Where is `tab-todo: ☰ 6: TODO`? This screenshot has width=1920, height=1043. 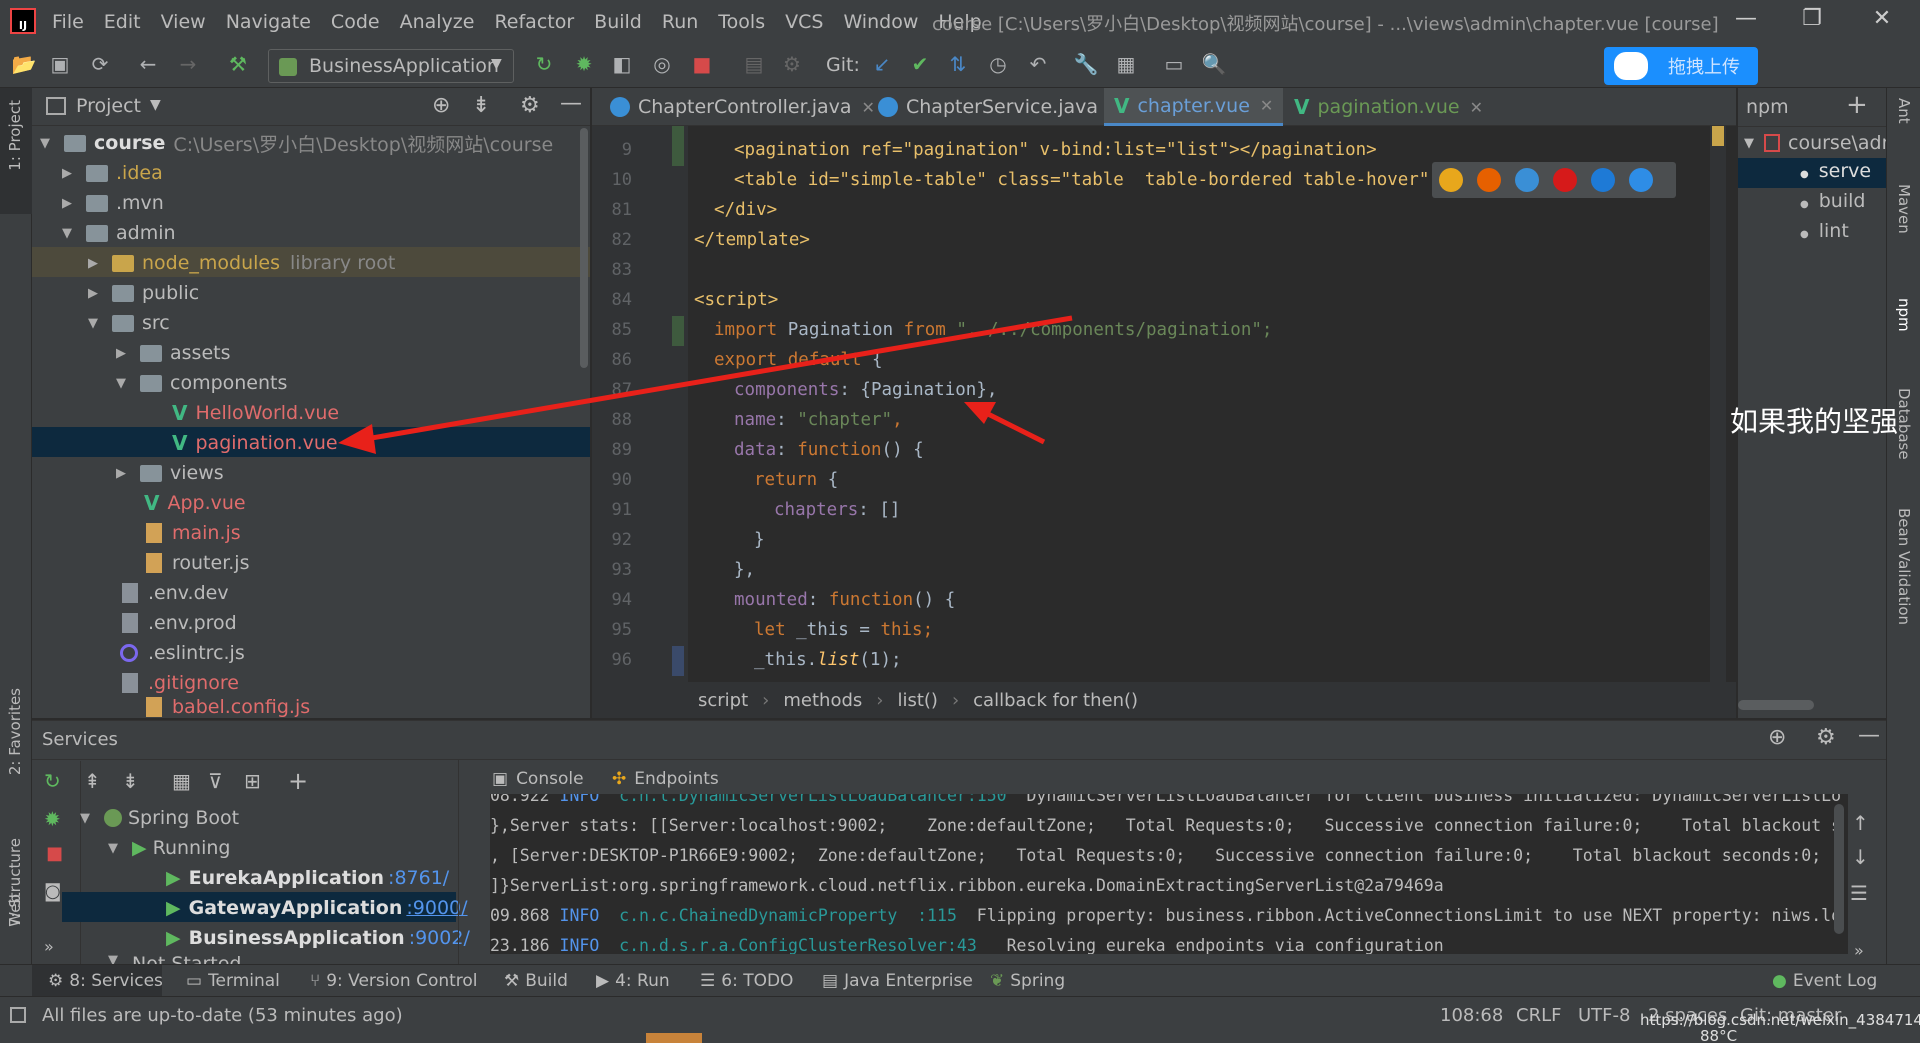
tab-todo: ☰ 6: TODO is located at coordinates (746, 981).